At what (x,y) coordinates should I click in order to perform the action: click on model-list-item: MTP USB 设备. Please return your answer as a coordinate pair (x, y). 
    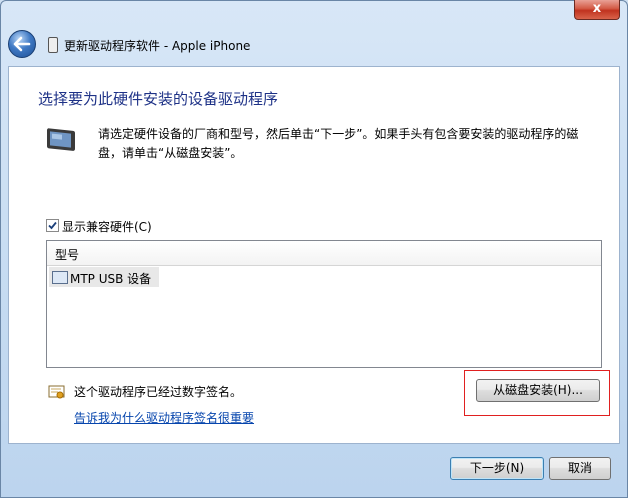
    Looking at the image, I should click on (104, 277).